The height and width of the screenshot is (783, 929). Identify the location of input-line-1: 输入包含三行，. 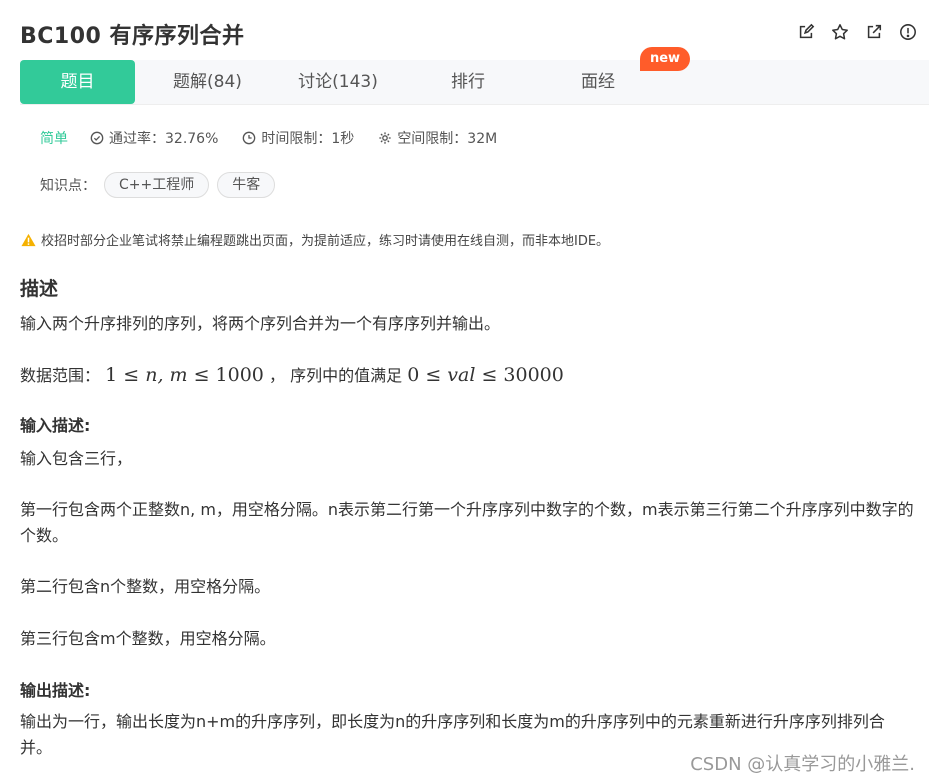
(76, 458).